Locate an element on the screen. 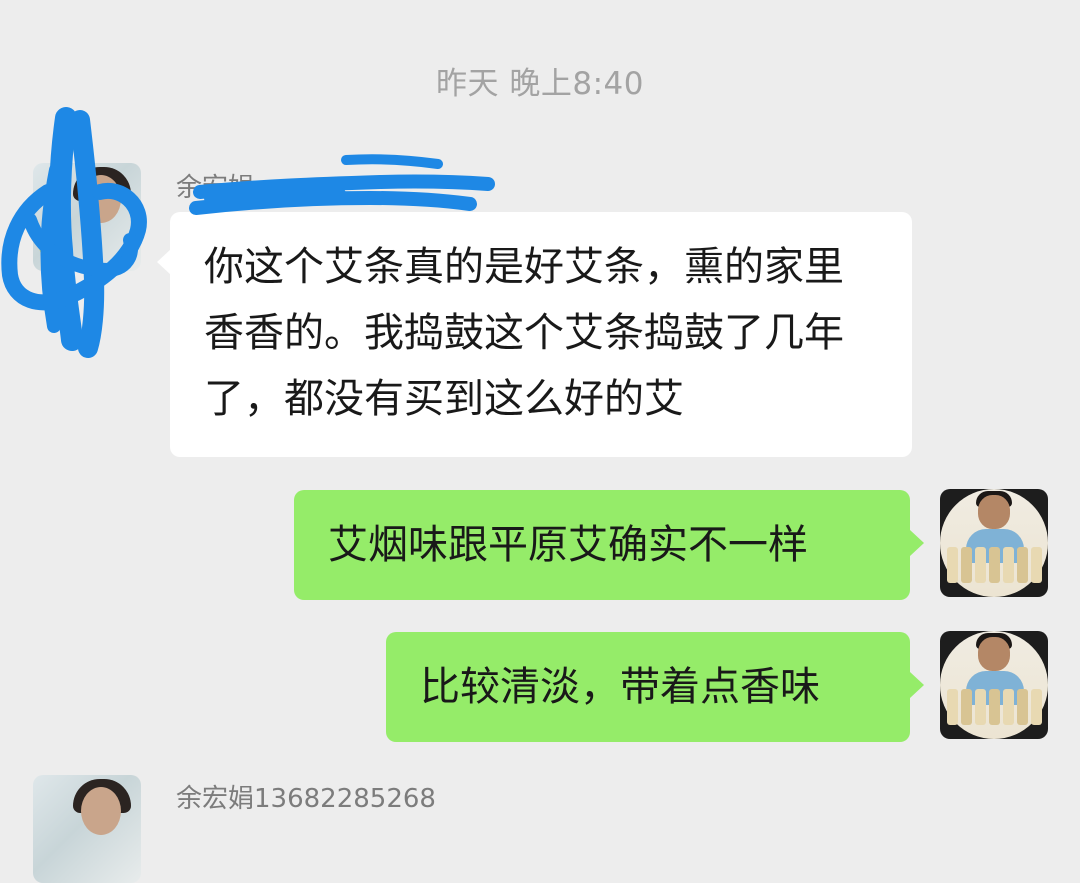 The height and width of the screenshot is (883, 1080). outgoing-message-bubble: 比较清淡，带着点香味 is located at coordinates (648, 687).